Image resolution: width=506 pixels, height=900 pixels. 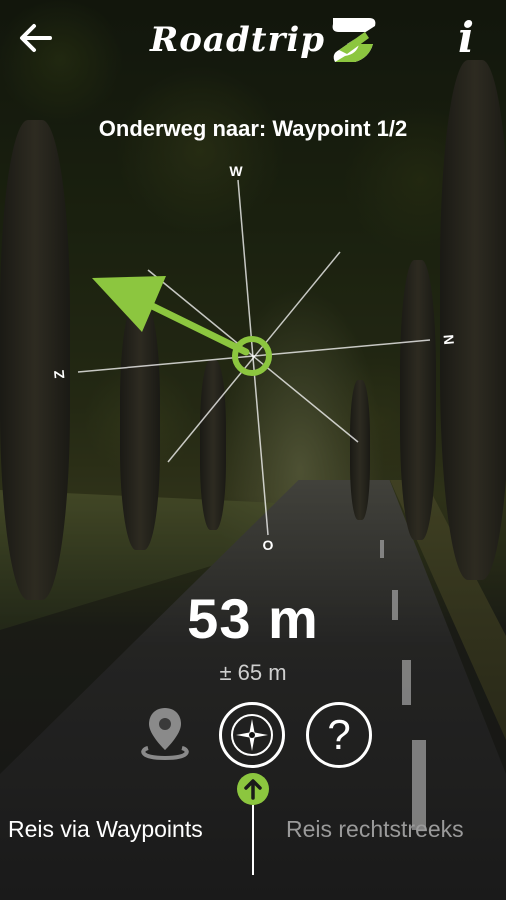 I want to click on tab-direct: Reis rechtstreeks, so click(x=375, y=829).